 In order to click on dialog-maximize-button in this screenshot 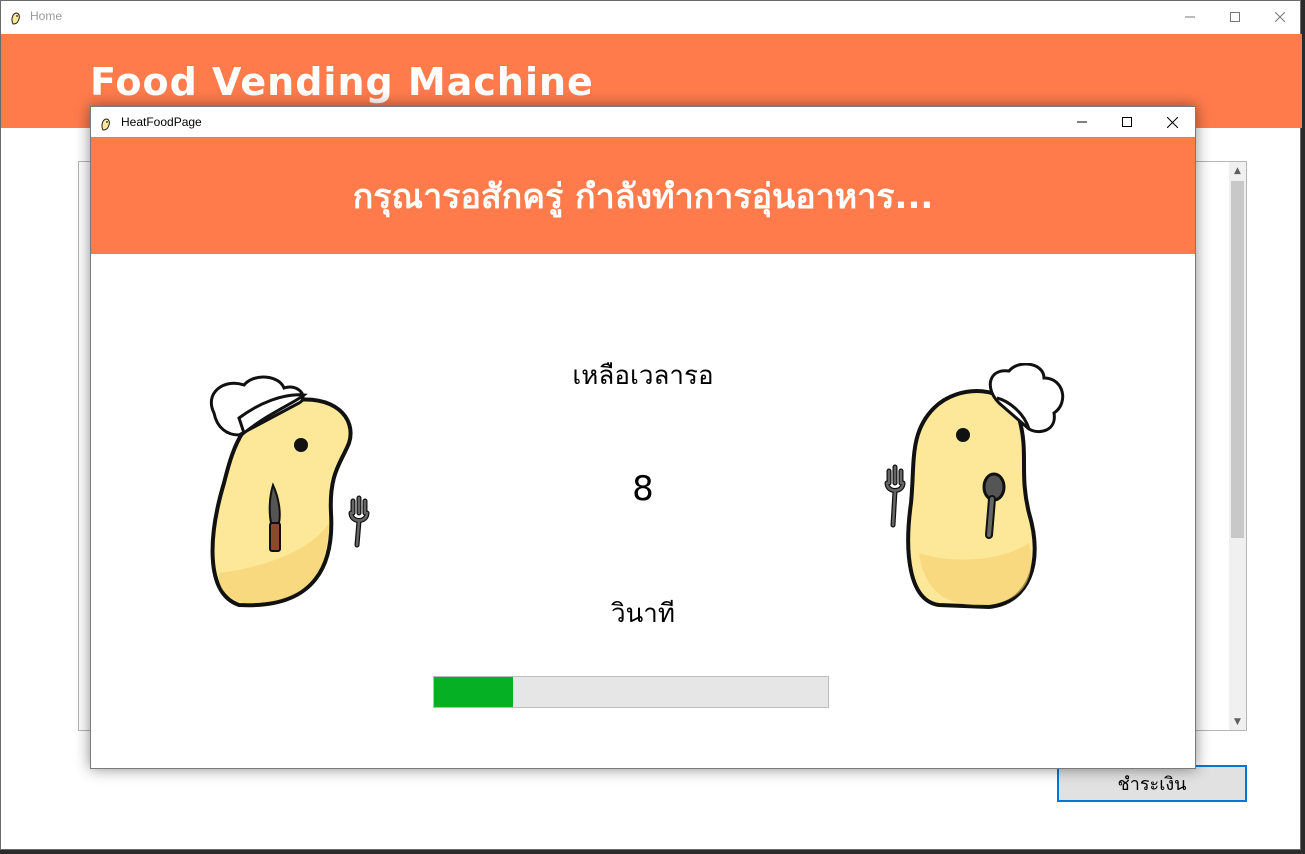, I will do `click(1127, 122)`.